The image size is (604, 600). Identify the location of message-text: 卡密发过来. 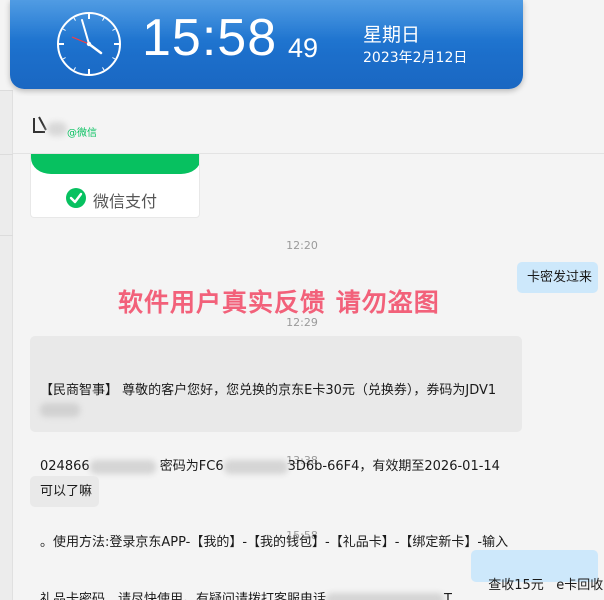
(560, 277).